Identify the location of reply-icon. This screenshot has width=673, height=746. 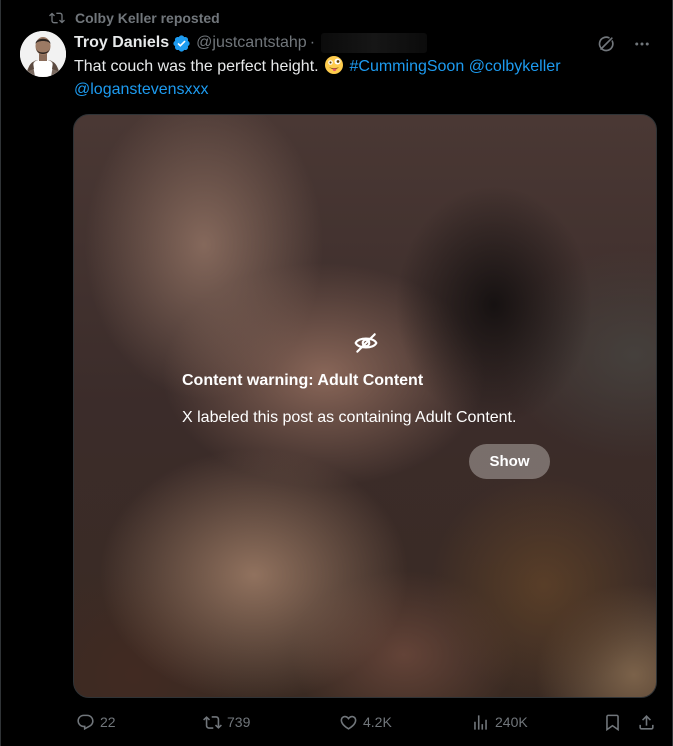
(85, 722).